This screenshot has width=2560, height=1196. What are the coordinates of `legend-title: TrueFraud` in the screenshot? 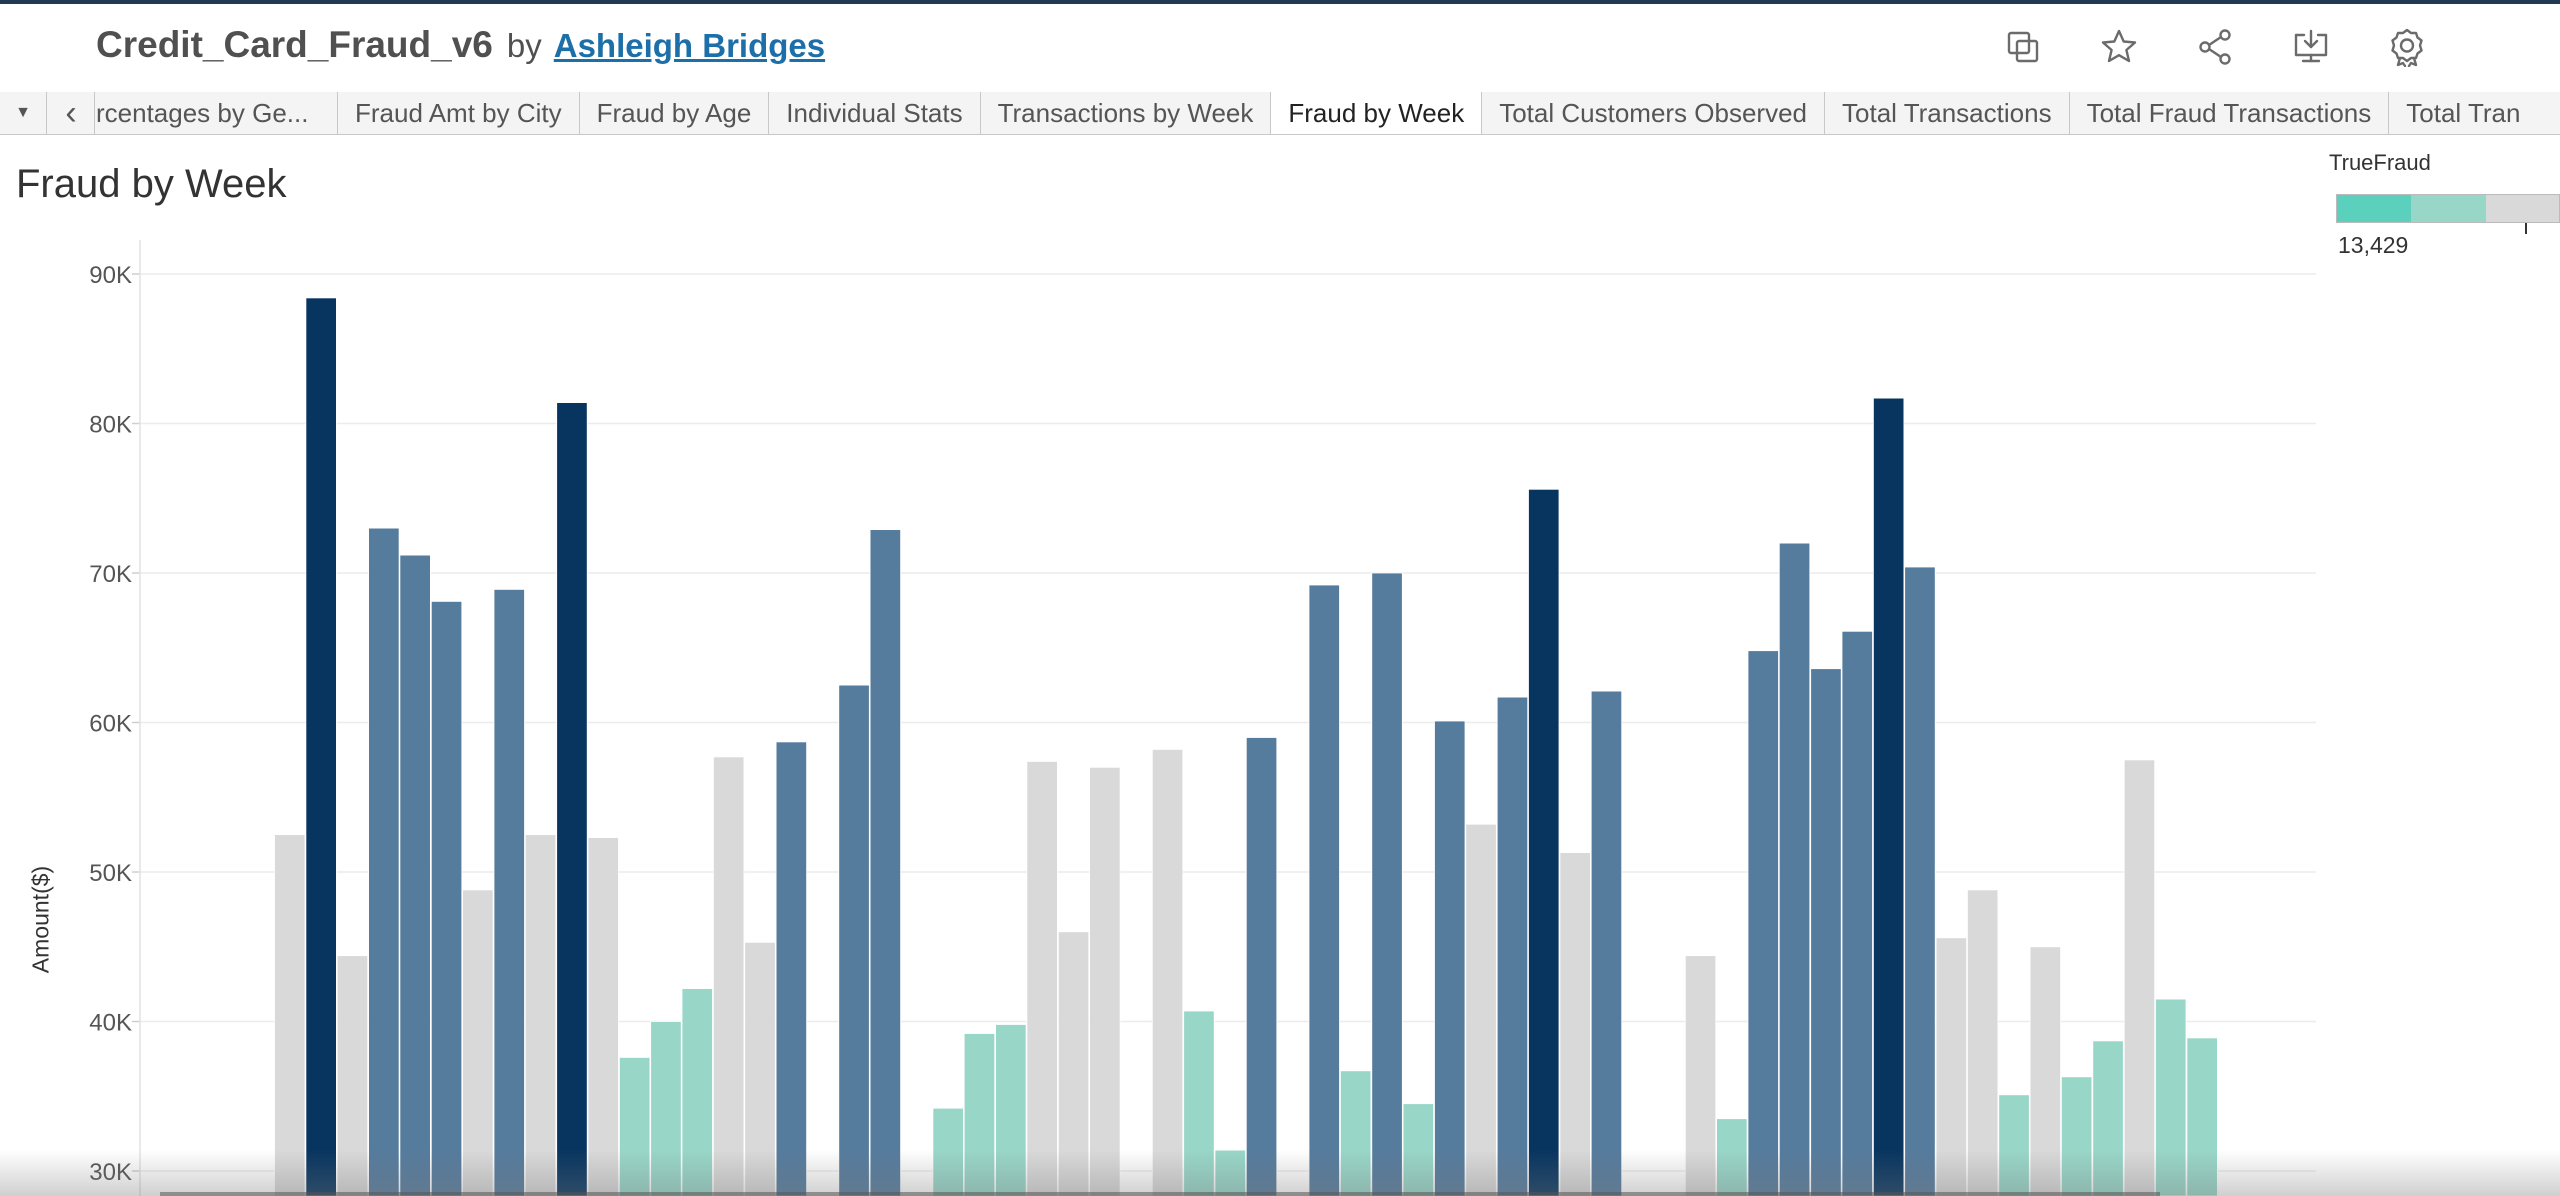 It's located at (2380, 162).